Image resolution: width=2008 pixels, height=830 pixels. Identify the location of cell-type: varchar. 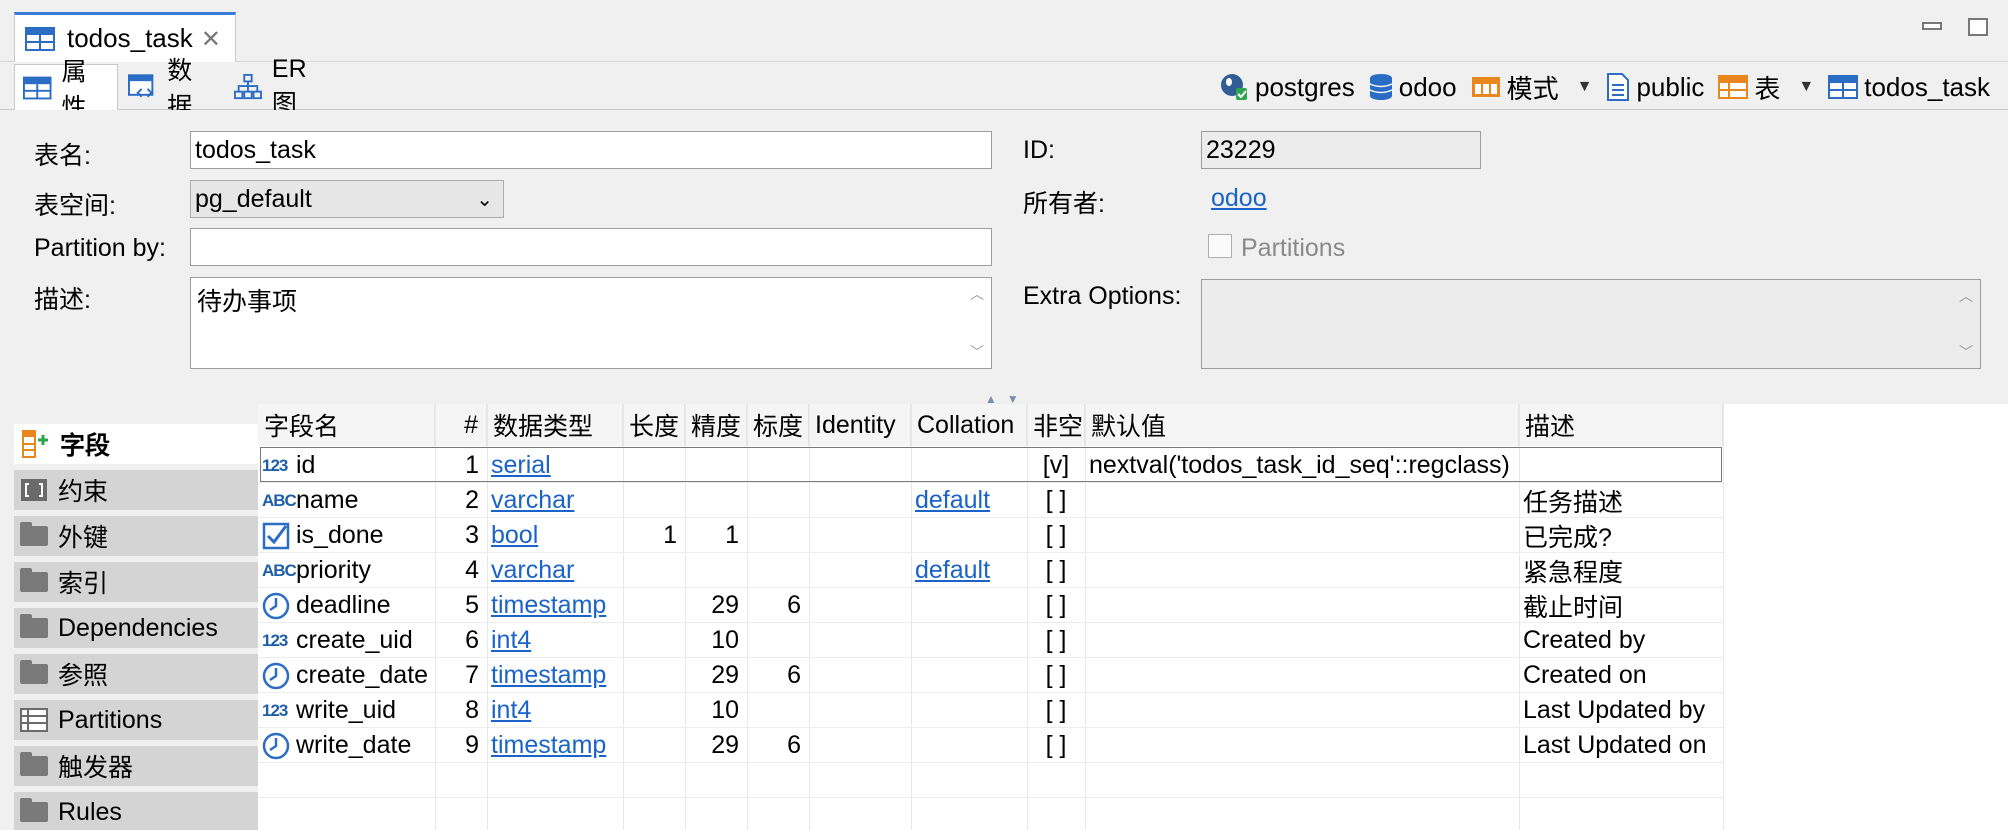
(555, 500).